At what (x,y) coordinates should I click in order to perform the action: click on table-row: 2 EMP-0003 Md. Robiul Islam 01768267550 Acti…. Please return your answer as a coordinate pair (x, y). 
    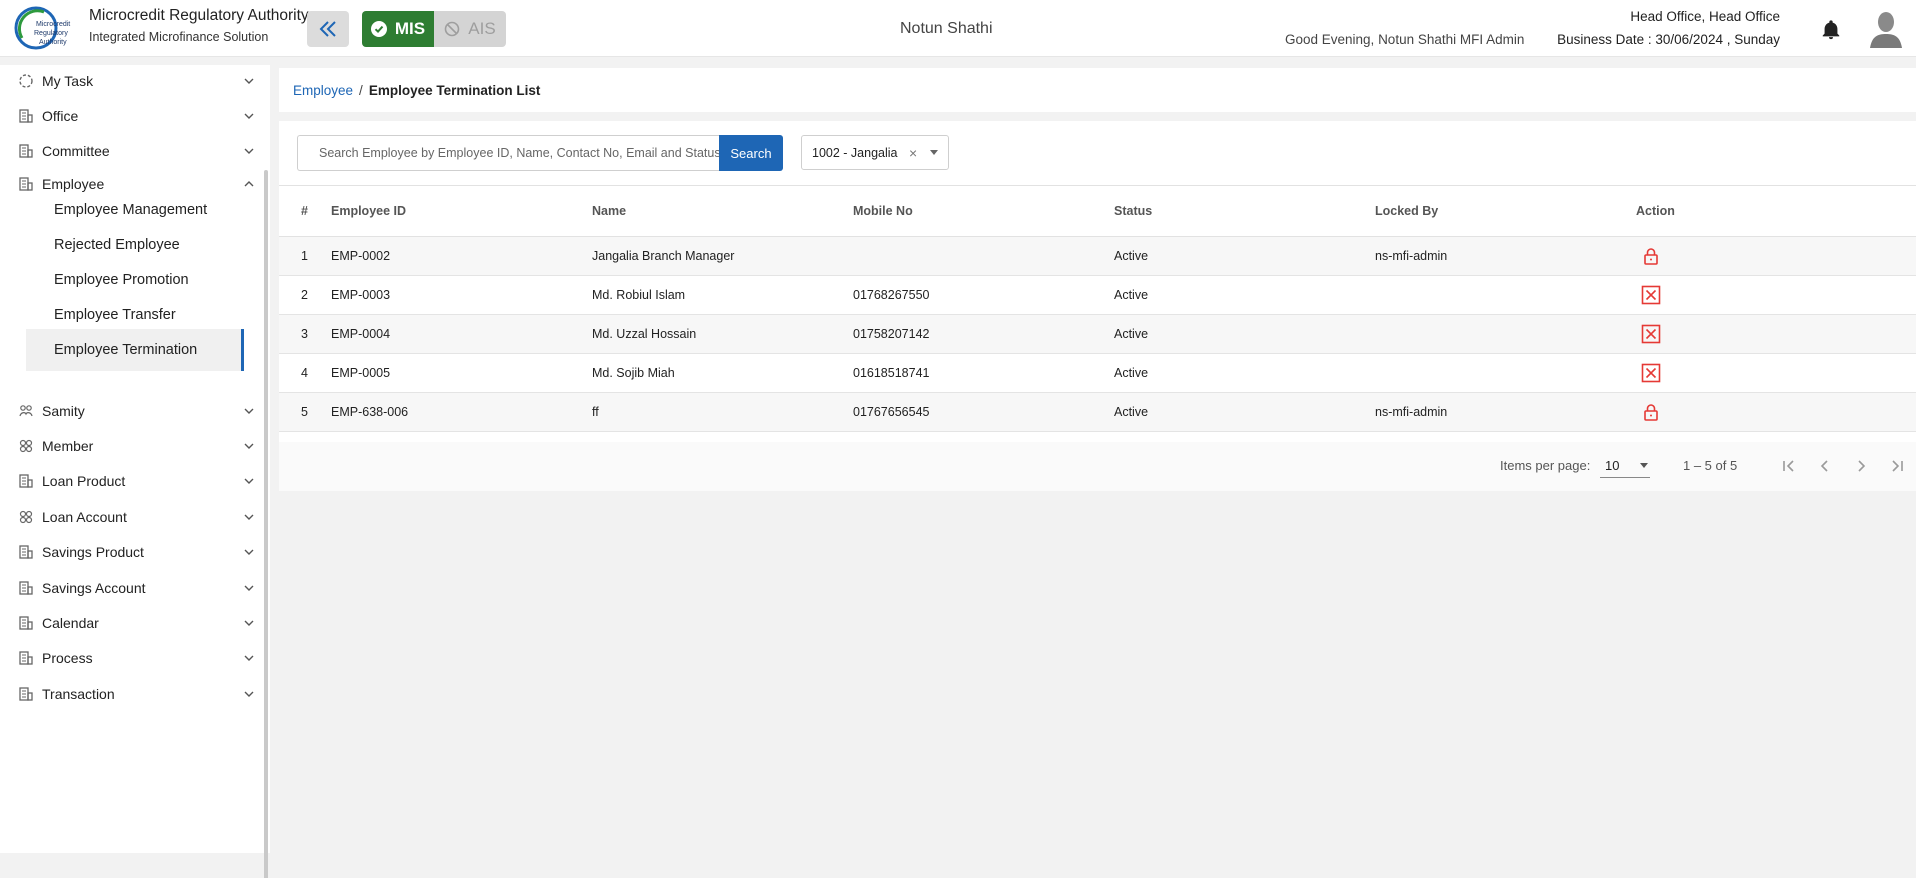
    Looking at the image, I should click on (1097, 295).